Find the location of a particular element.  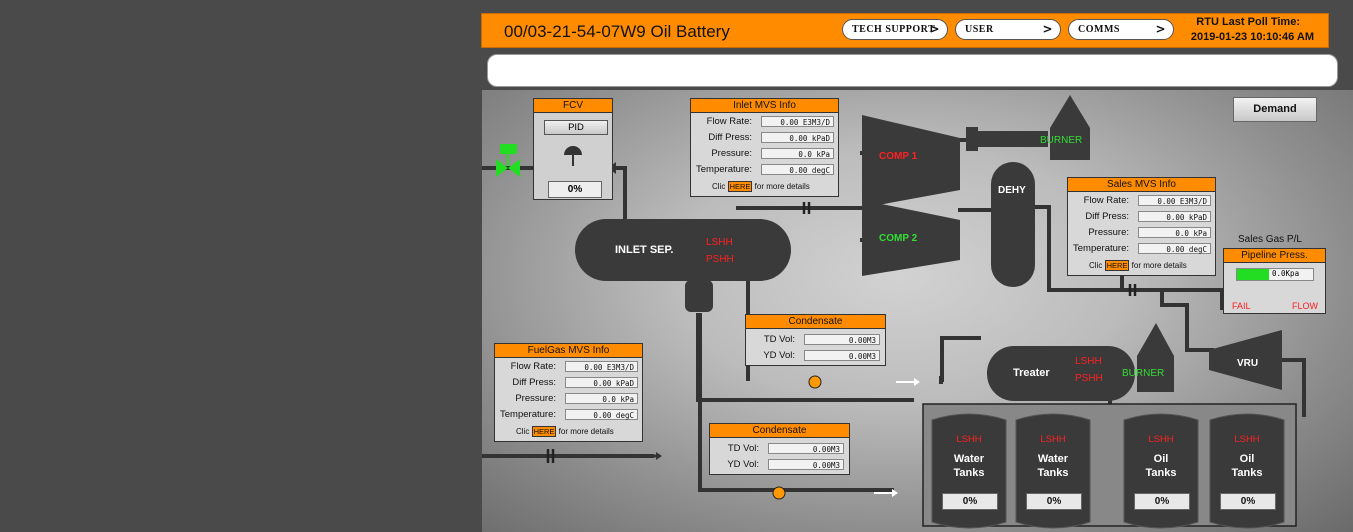

pipeline-title: Pipeline Press. is located at coordinates (1274, 256).